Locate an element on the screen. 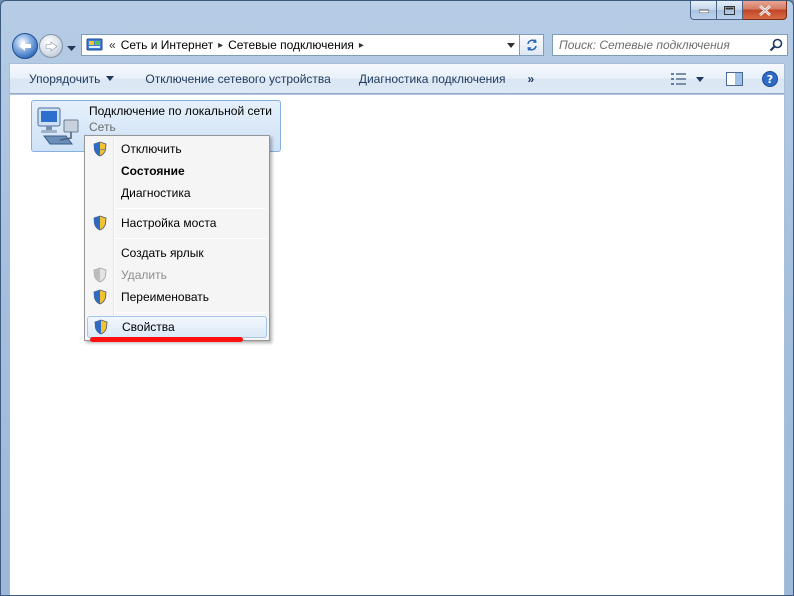  preview-pane-icon is located at coordinates (734, 79).